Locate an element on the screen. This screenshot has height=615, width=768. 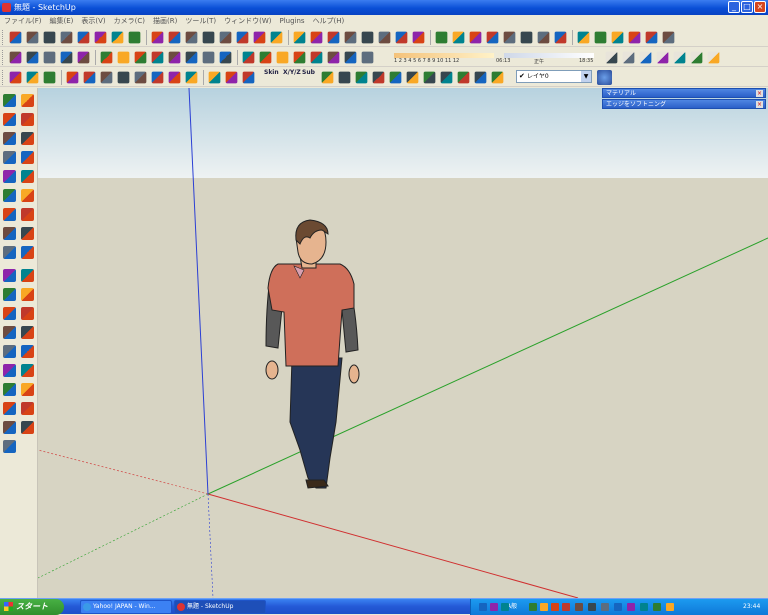
chevron-down-icon: ▼ is located at coordinates (586, 76).